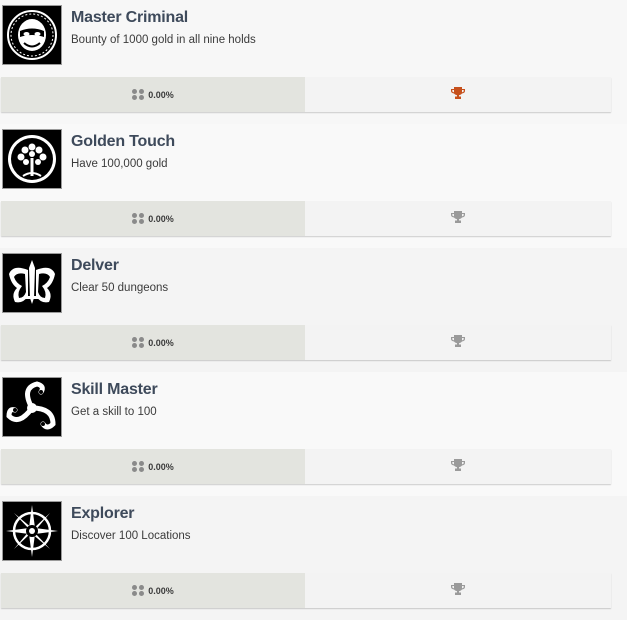 The width and height of the screenshot is (627, 620). What do you see at coordinates (120, 288) in the screenshot?
I see `achievement-description: Clear 50 dungeons` at bounding box center [120, 288].